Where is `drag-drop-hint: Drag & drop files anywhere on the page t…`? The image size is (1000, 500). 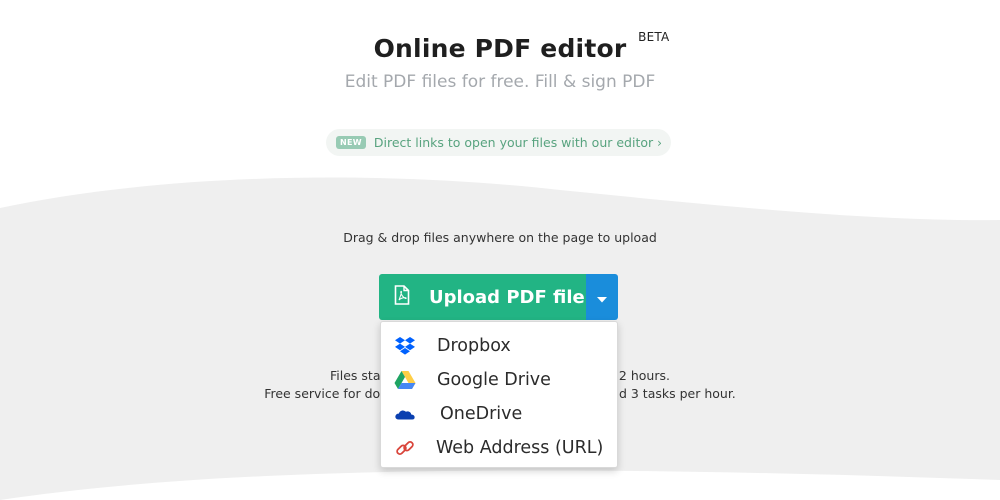
drag-drop-hint: Drag & drop files anywhere on the page t… is located at coordinates (500, 237).